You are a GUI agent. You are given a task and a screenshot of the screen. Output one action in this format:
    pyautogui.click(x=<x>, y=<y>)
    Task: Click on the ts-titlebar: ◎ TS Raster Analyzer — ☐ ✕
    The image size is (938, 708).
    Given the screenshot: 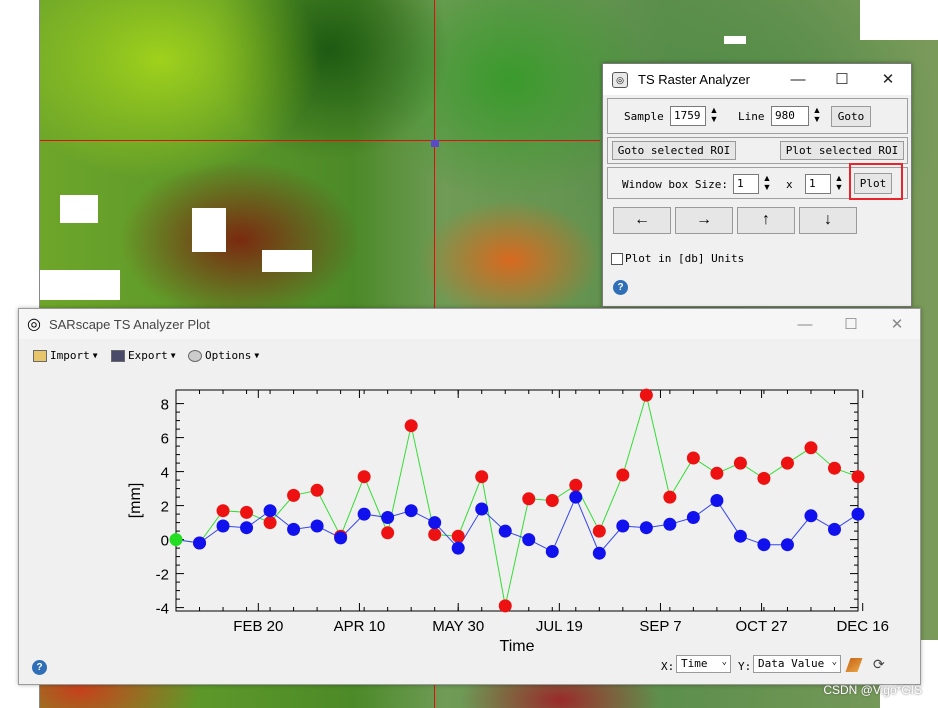 What is the action you would take?
    pyautogui.click(x=757, y=79)
    